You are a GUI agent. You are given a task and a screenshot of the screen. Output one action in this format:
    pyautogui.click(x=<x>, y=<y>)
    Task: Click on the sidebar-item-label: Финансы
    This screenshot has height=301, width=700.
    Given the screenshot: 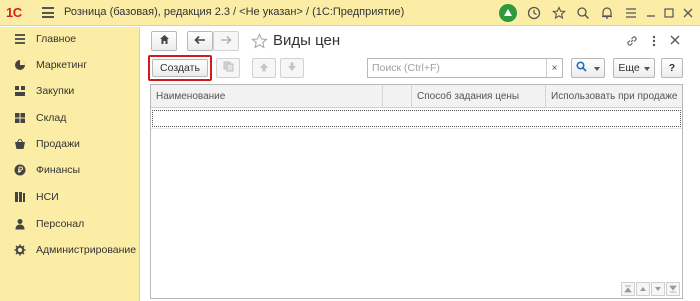 What is the action you would take?
    pyautogui.click(x=58, y=170)
    